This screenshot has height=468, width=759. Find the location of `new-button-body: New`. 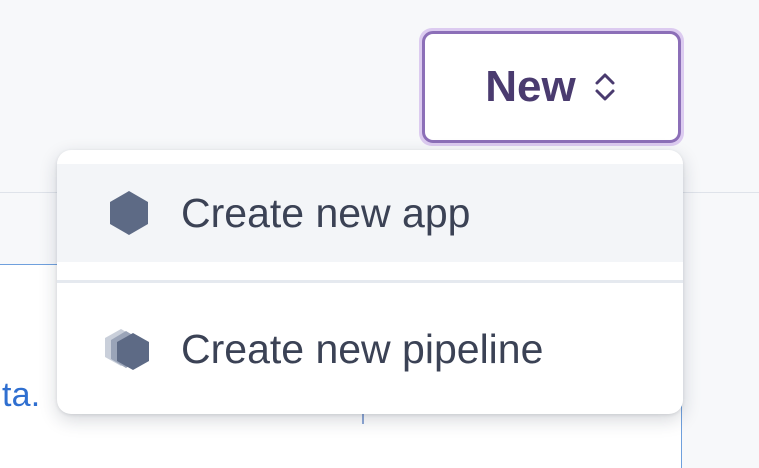

new-button-body: New is located at coordinates (551, 87).